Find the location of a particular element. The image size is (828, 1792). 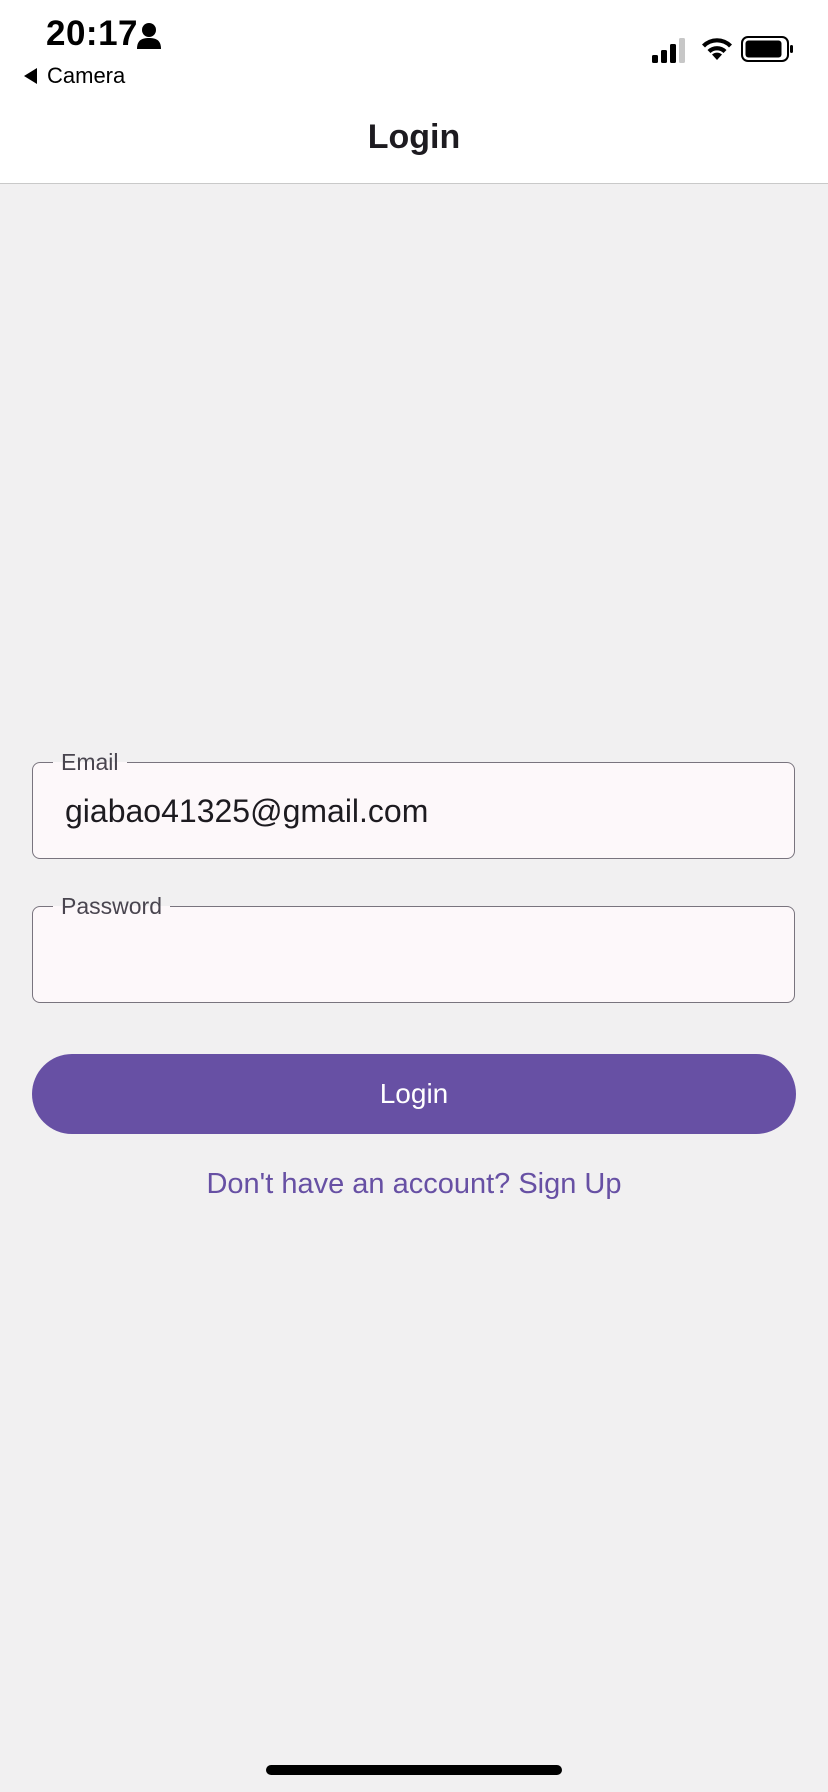

app-bar: Login is located at coordinates (414, 139).